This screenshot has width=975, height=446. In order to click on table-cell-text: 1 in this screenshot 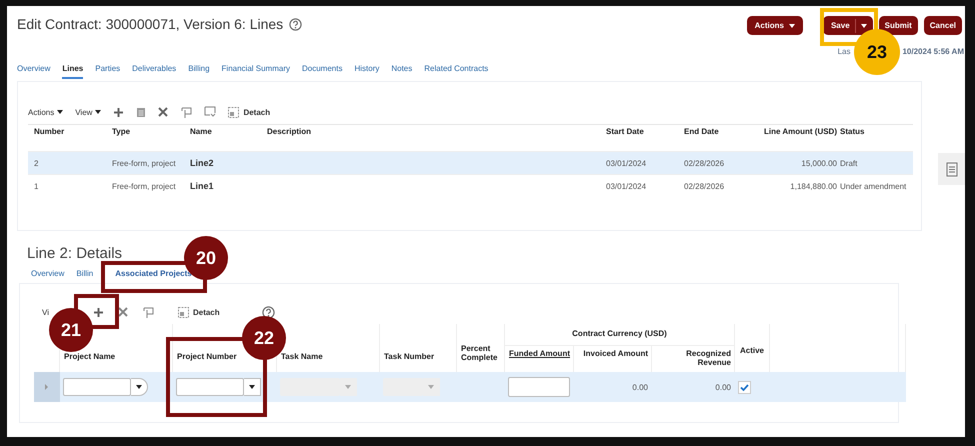, I will do `click(37, 186)`.